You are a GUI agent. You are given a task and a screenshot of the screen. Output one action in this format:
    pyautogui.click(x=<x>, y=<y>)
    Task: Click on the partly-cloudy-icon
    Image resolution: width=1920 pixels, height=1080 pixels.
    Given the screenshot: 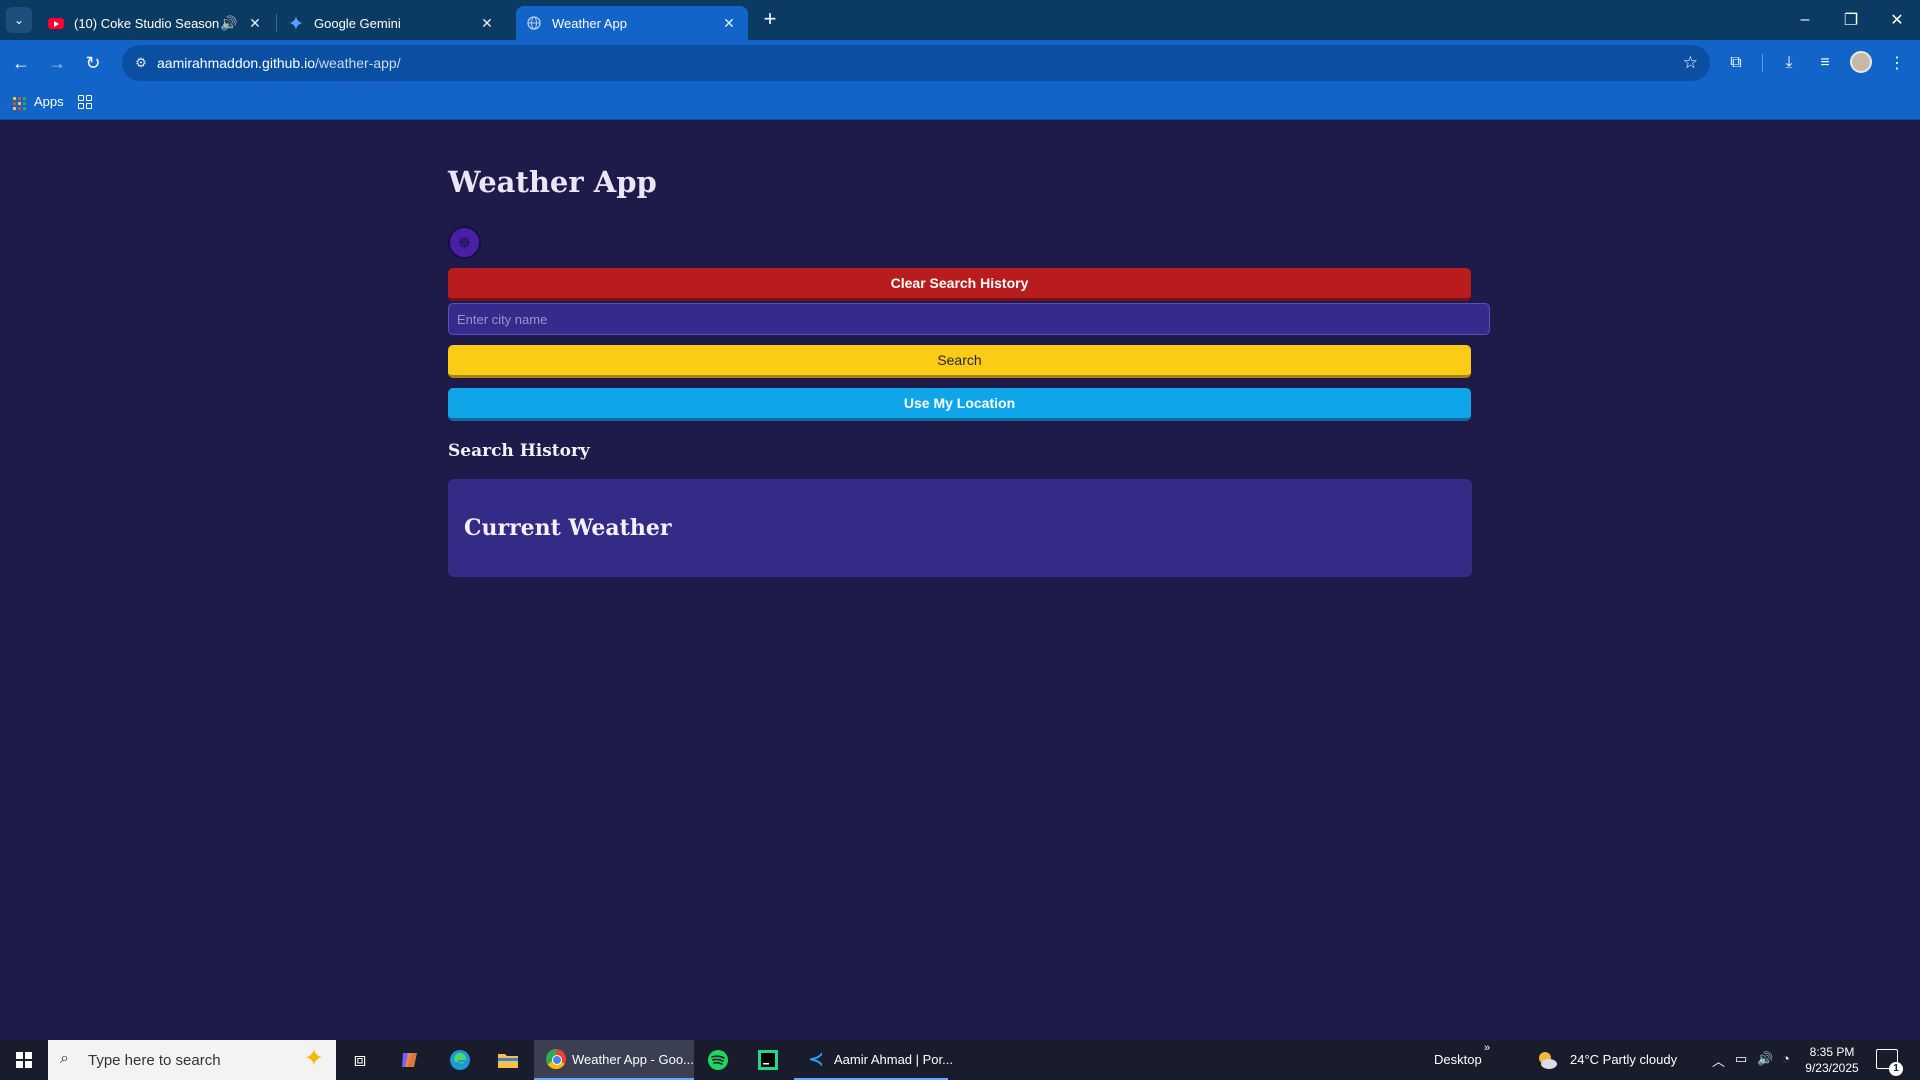 What is the action you would take?
    pyautogui.click(x=1547, y=1060)
    